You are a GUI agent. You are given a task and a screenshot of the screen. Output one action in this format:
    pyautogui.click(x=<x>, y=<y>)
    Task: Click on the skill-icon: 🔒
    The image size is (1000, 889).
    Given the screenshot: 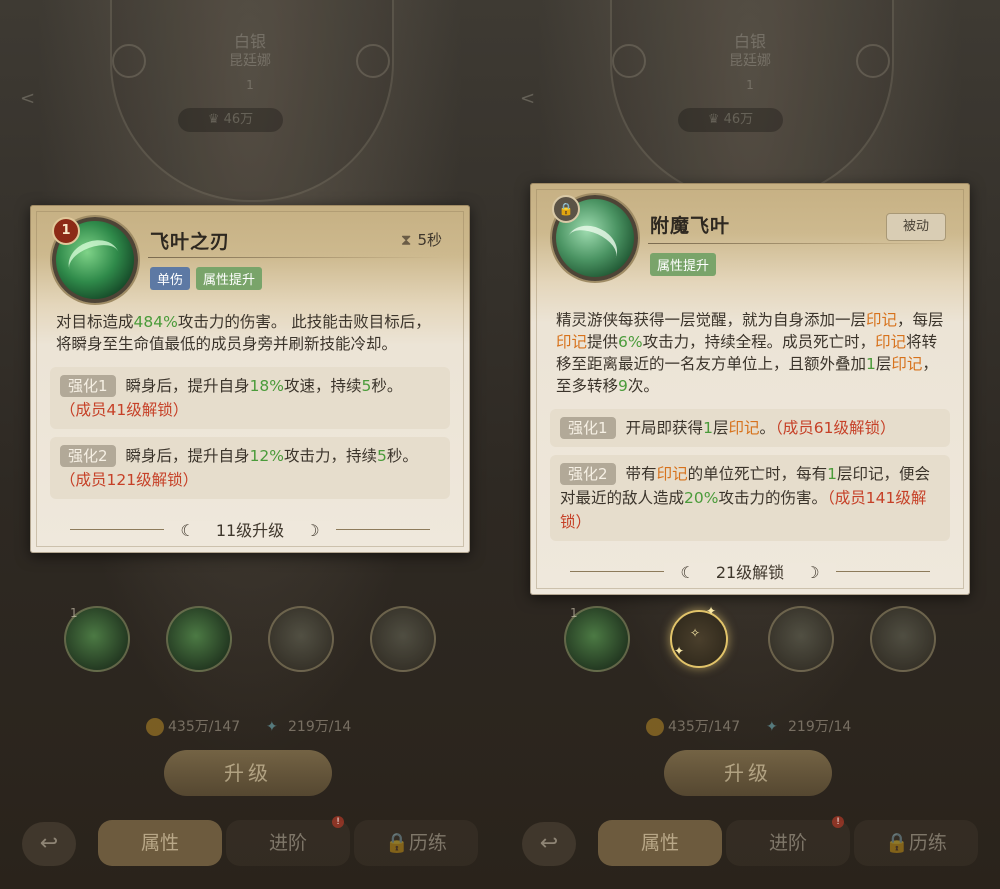 What is the action you would take?
    pyautogui.click(x=595, y=238)
    